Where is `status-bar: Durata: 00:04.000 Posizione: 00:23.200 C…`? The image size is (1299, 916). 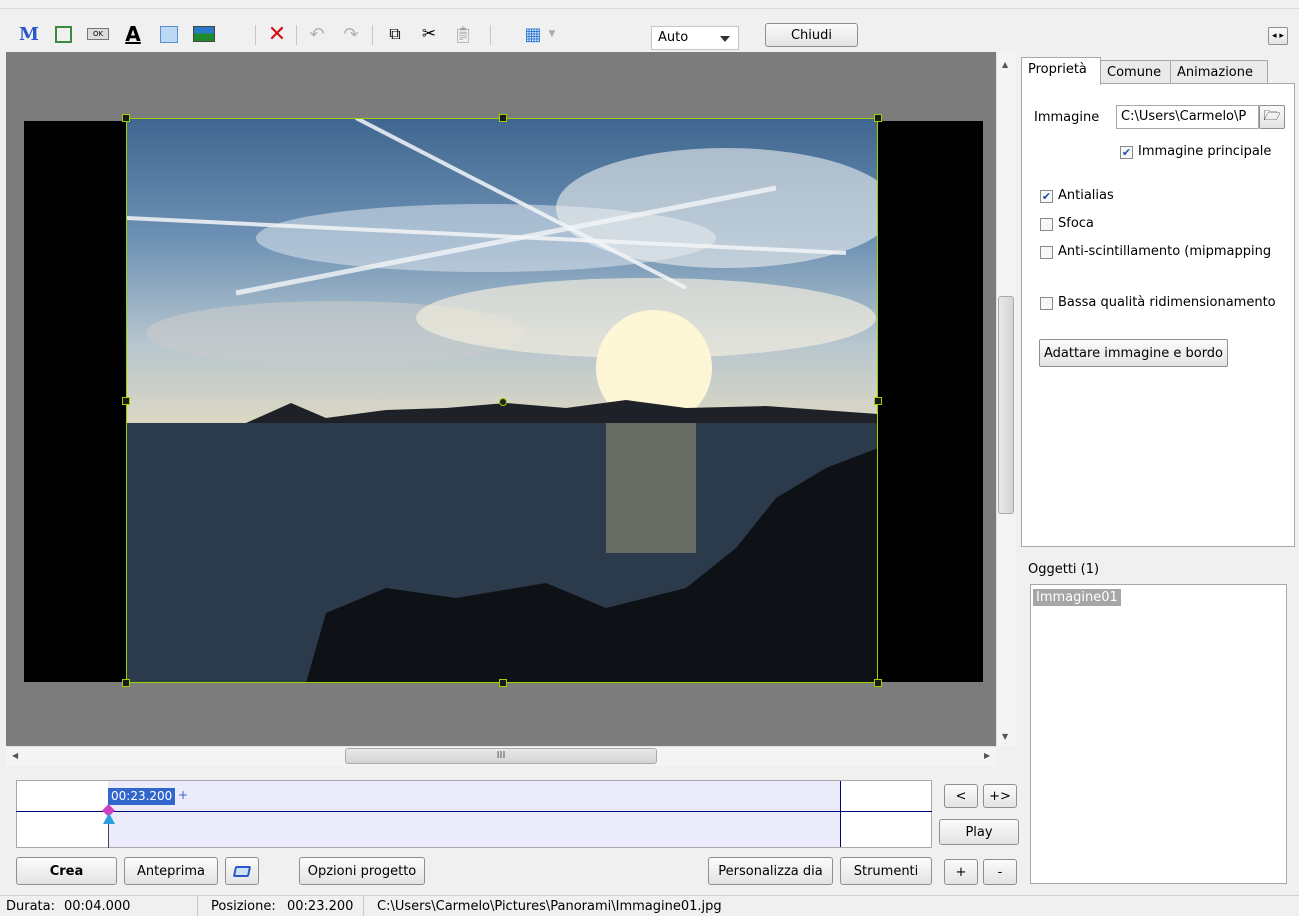
status-bar: Durata: 00:04.000 Posizione: 00:23.200 C… is located at coordinates (649, 905).